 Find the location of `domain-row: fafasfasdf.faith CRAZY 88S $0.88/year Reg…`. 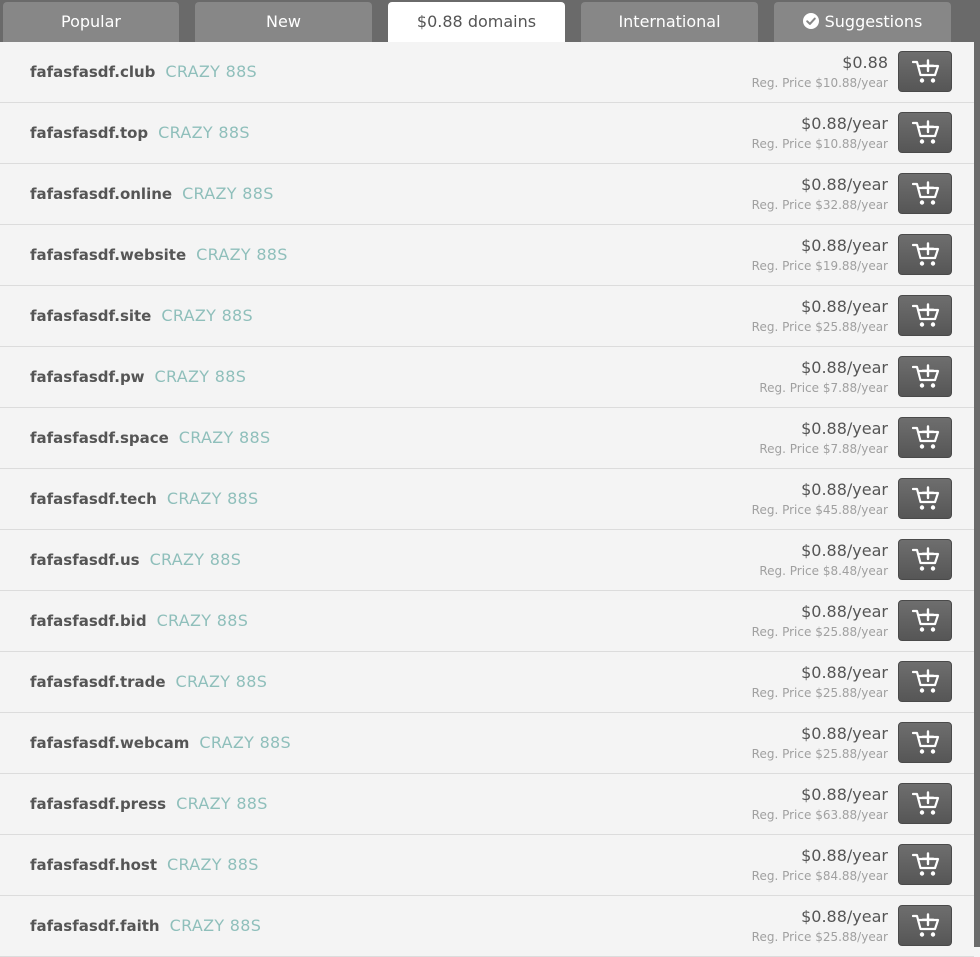

domain-row: fafasfasdf.faith CRAZY 88S $0.88/year Reg… is located at coordinates (487, 926).